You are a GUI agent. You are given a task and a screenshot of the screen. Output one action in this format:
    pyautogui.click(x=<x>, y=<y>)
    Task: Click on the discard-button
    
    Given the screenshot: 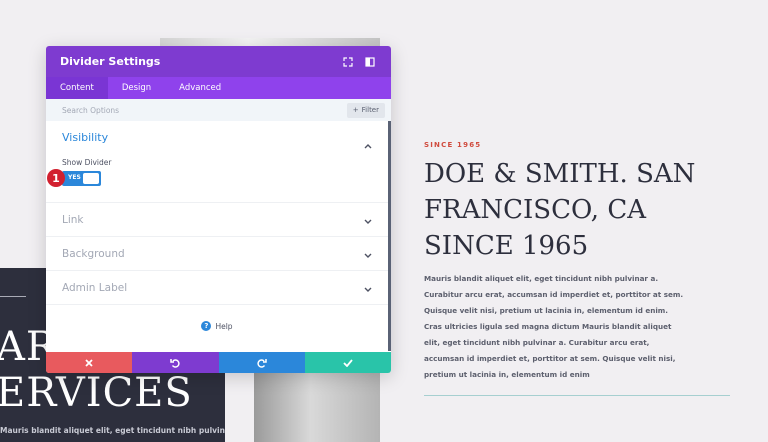 What is the action you would take?
    pyautogui.click(x=89, y=362)
    